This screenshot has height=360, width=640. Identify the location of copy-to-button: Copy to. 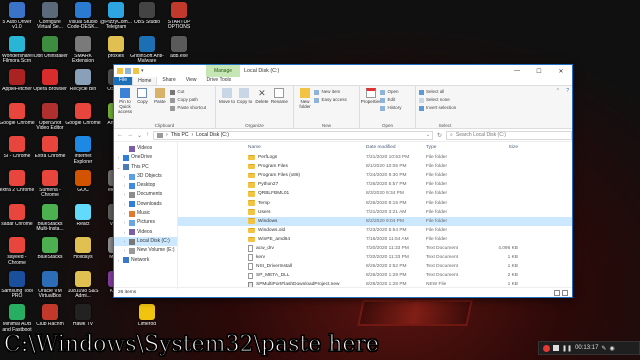
(244, 96).